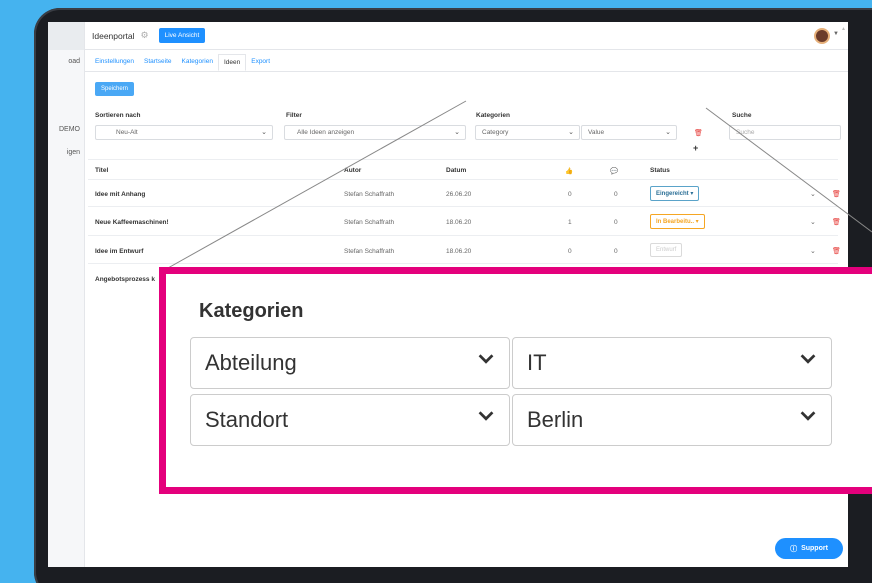 This screenshot has height=583, width=872. Describe the element at coordinates (788, 170) in the screenshot. I see `callout-line-right` at that location.